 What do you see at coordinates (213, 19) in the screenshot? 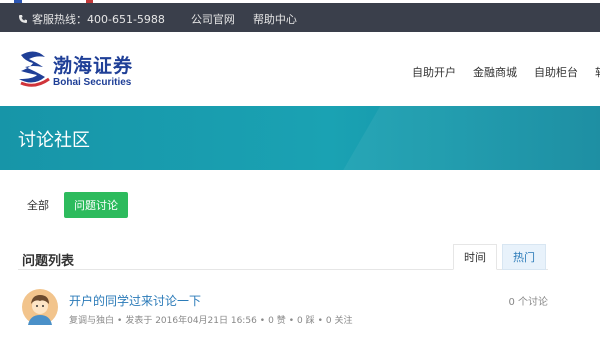
I see `link-company-site: 公司官网` at bounding box center [213, 19].